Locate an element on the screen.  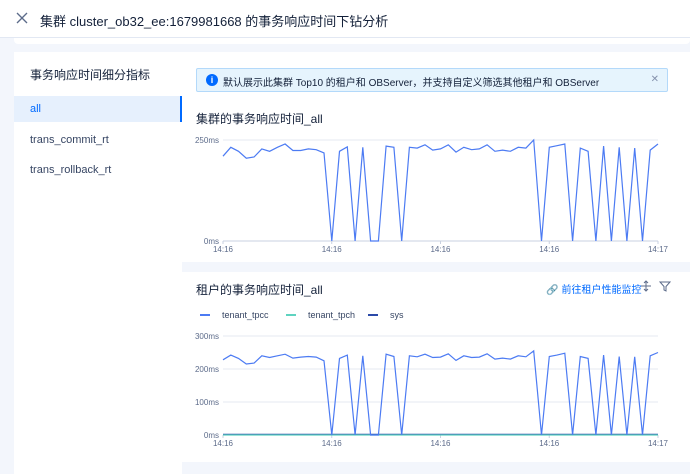
bottom-divider is located at coordinates (436, 468).